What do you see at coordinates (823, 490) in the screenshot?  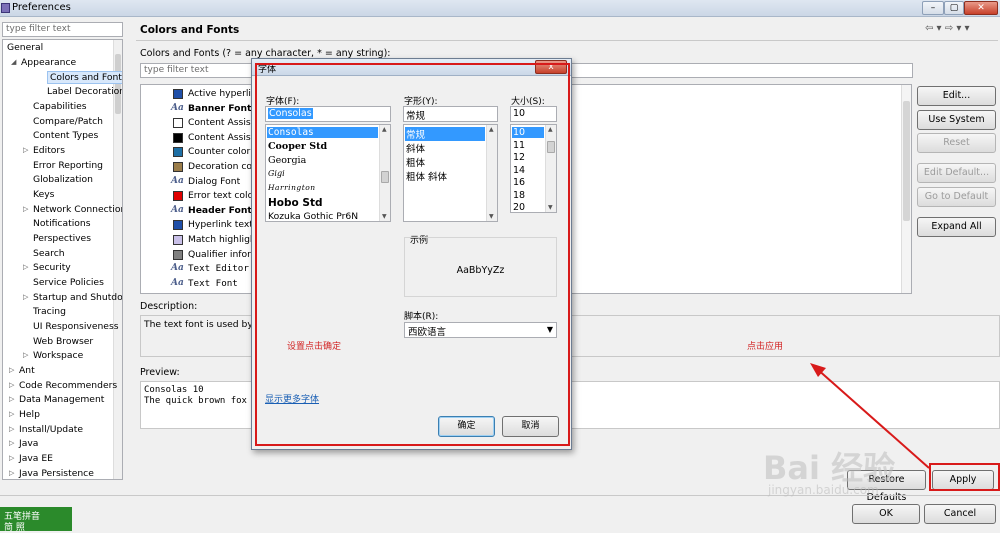 I see `baidu-watermark-url: jingyan.baidu.com` at bounding box center [823, 490].